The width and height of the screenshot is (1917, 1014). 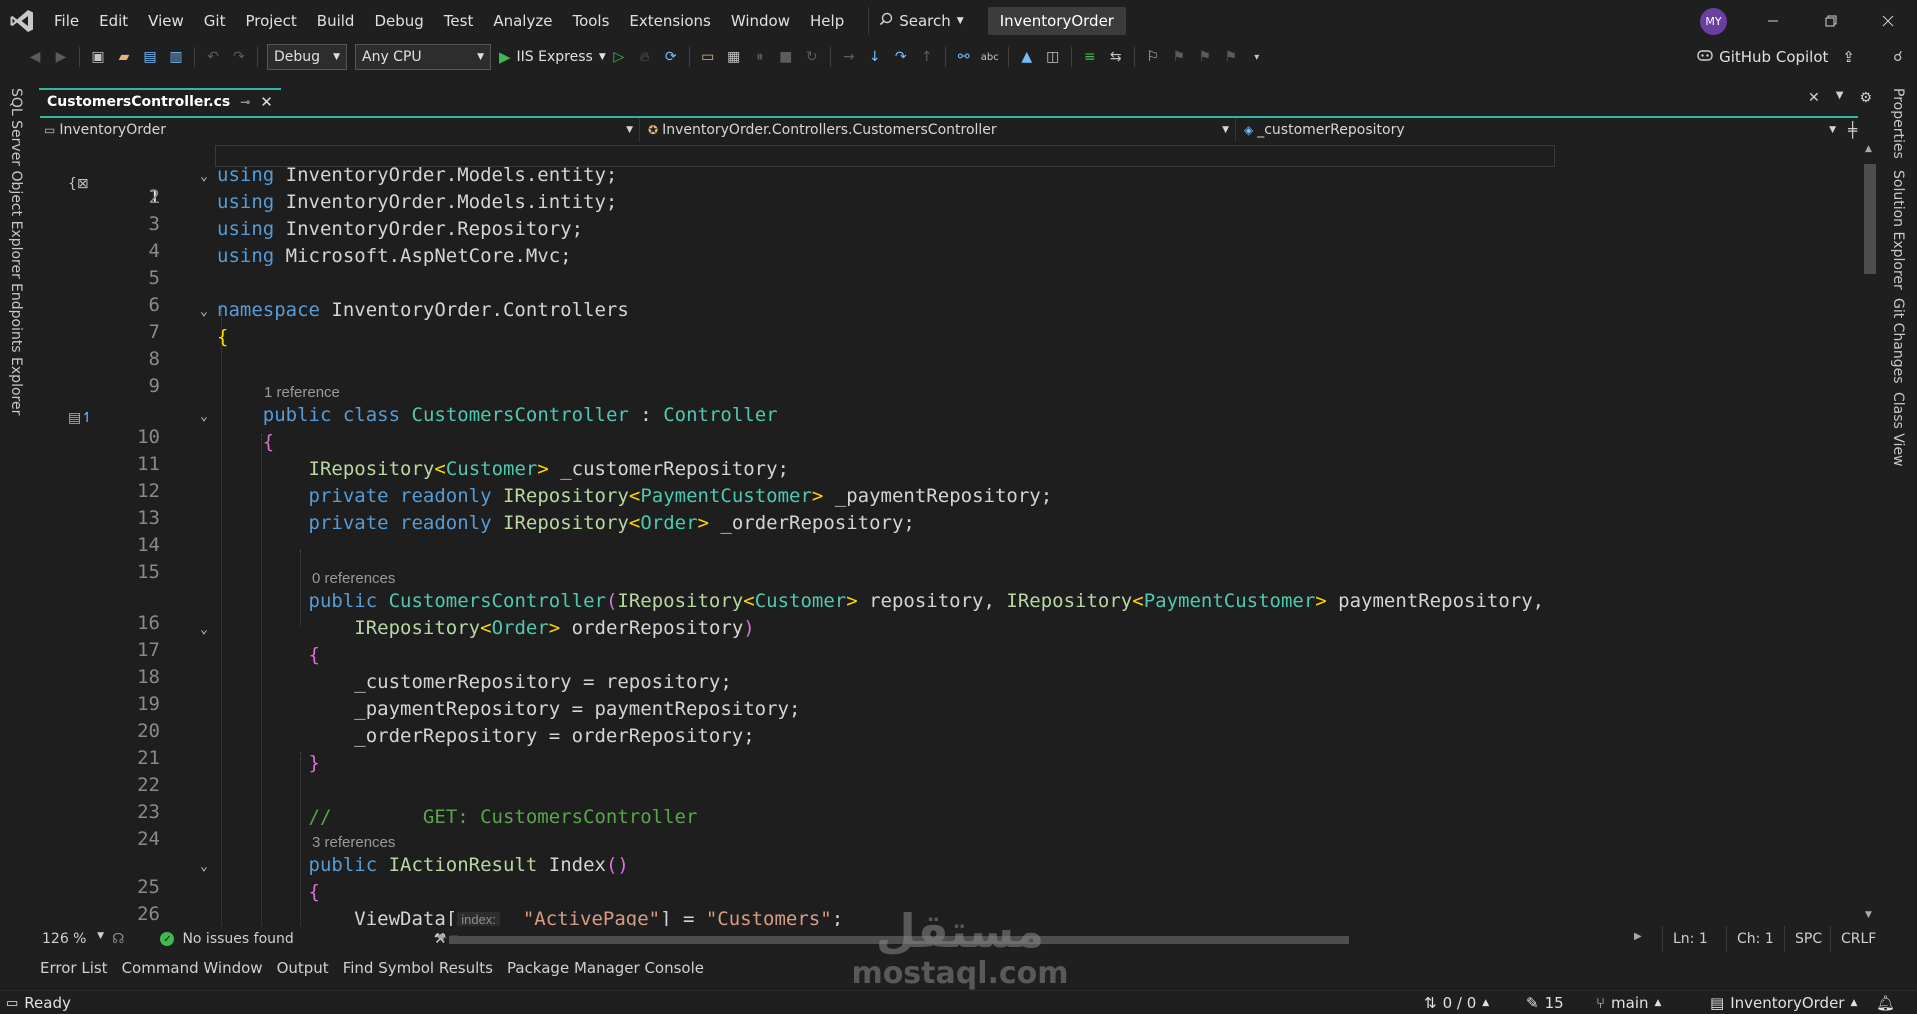 What do you see at coordinates (35, 57) in the screenshot?
I see `navigate-back-icon: ◀` at bounding box center [35, 57].